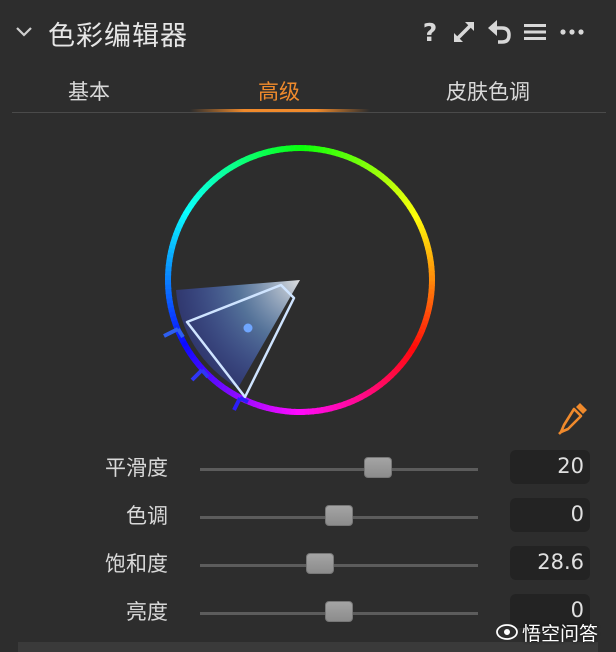 This screenshot has width=616, height=652. What do you see at coordinates (279, 91) in the screenshot?
I see `tab-advanced: 高级` at bounding box center [279, 91].